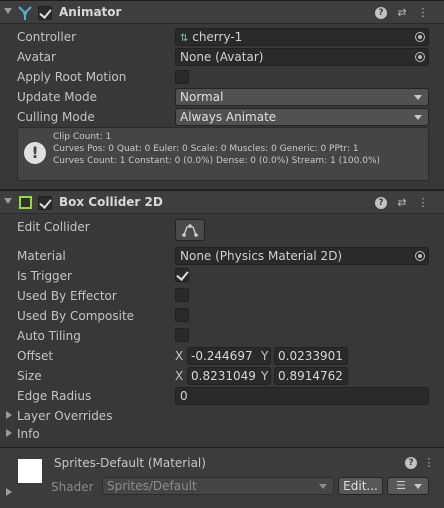  I want to click on used-by-effector-label: Used By Effector, so click(67, 296).